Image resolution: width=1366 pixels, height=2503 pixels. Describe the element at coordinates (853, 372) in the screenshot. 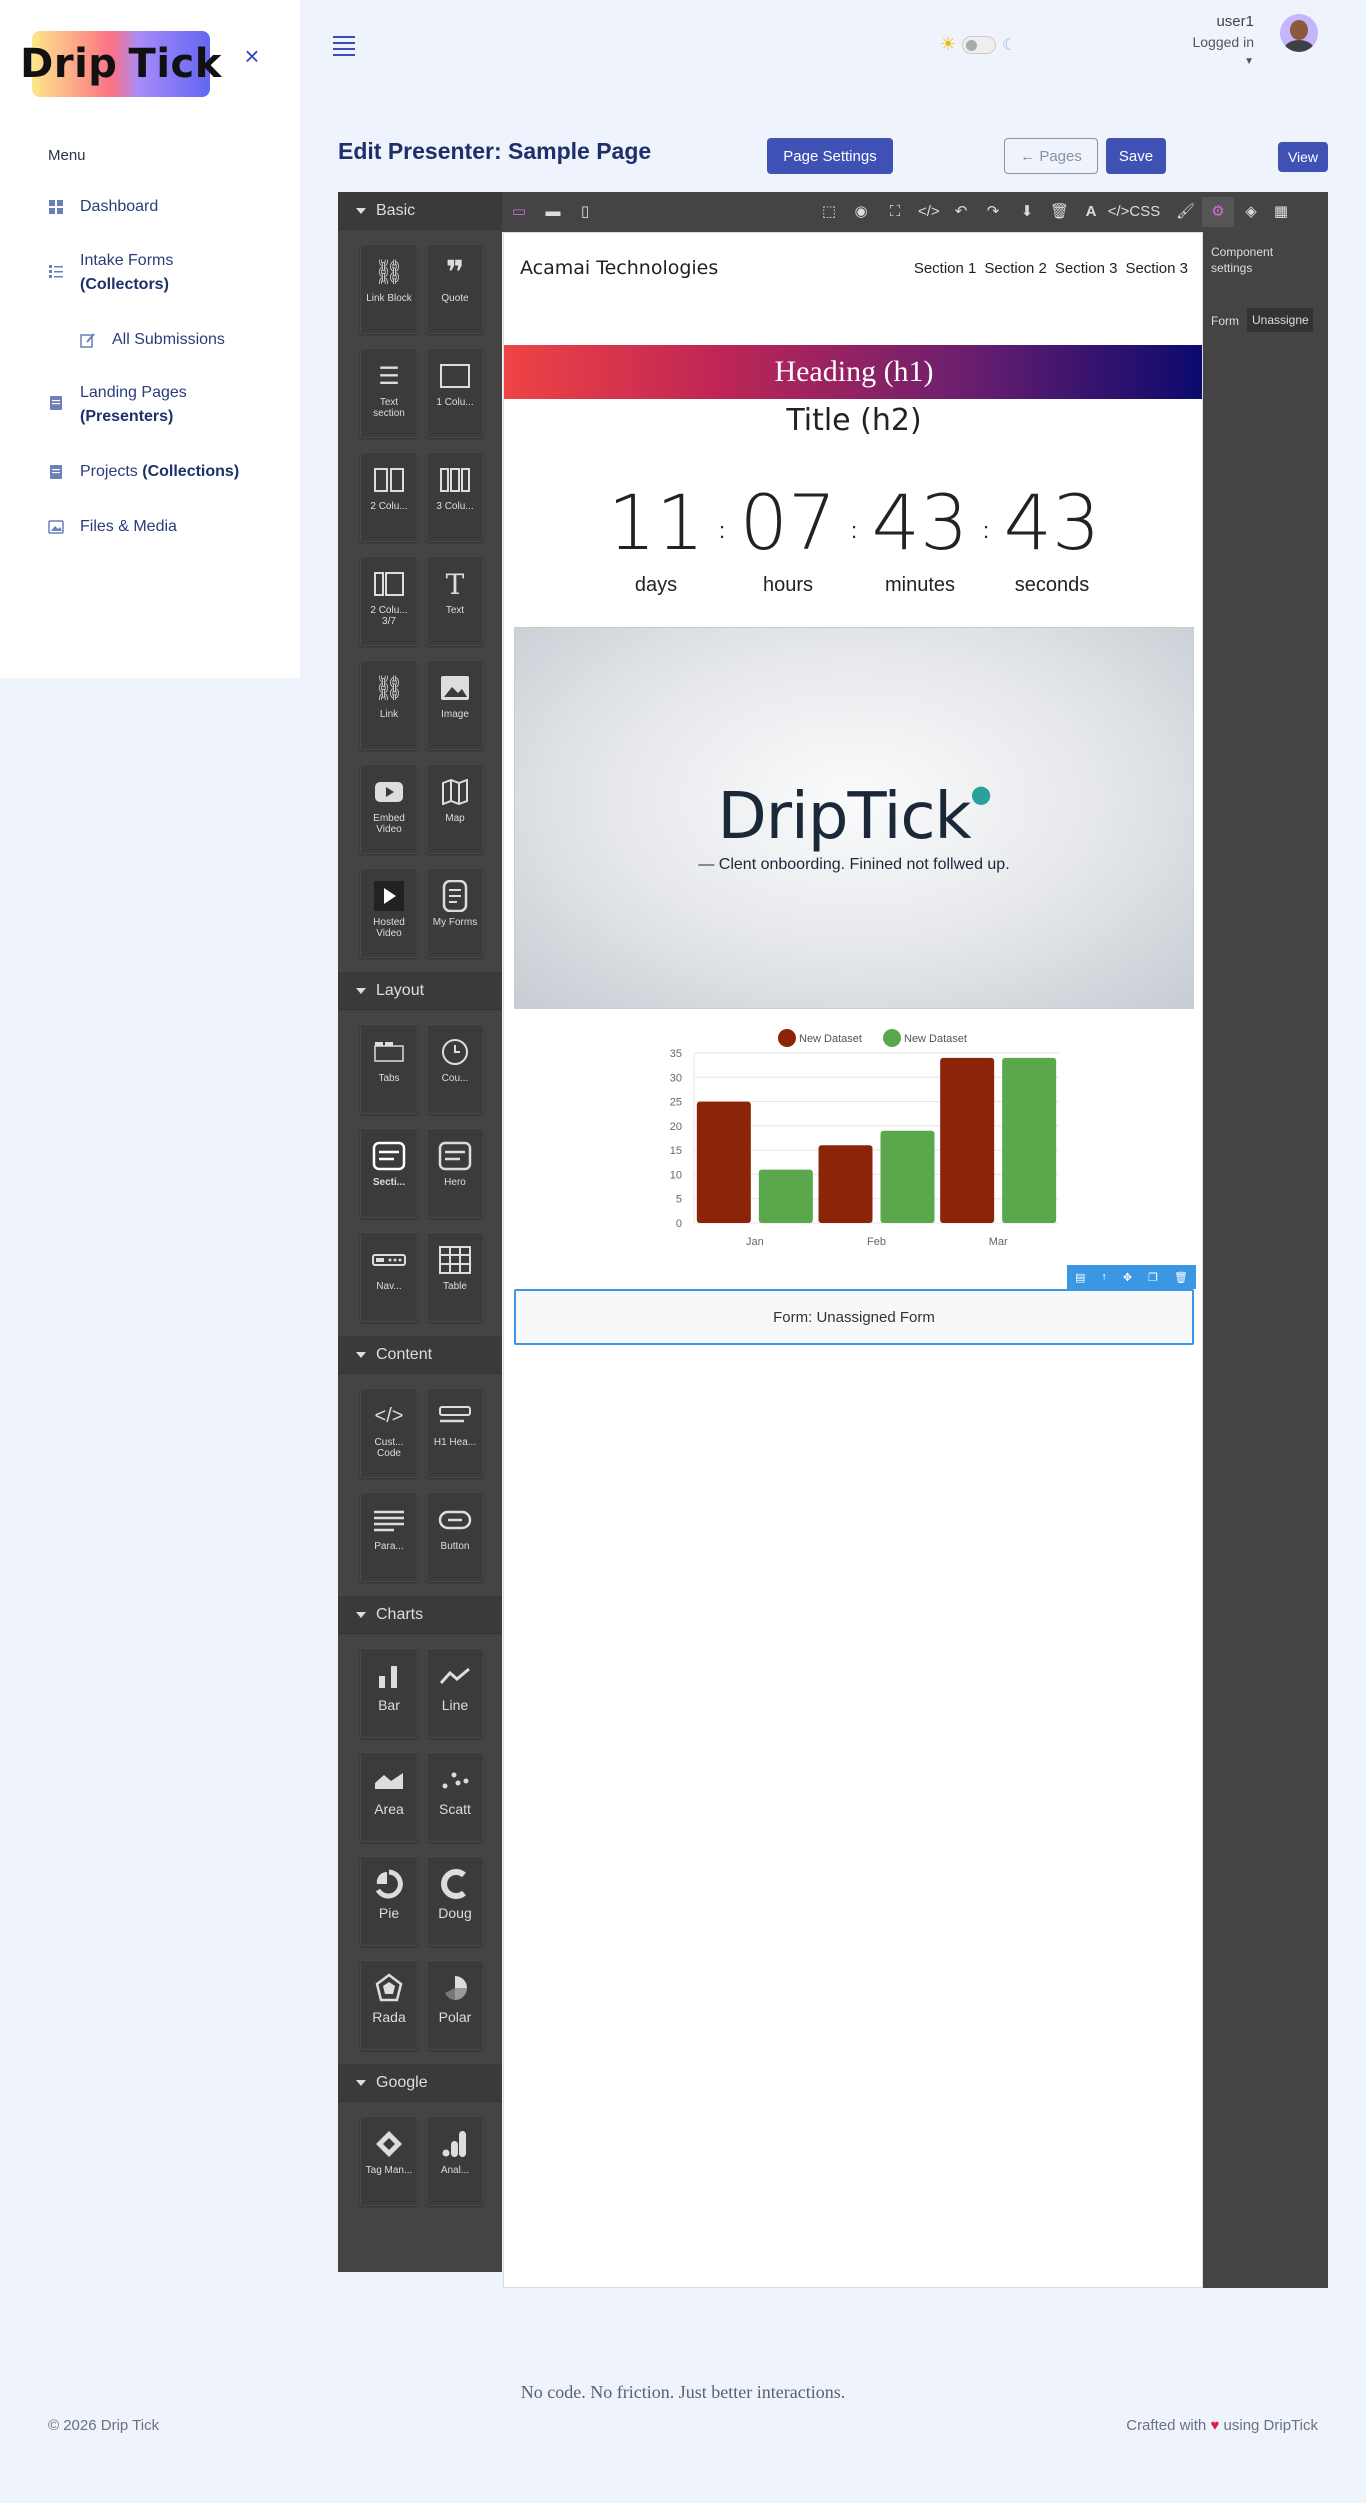

I see `canvas-heading-h1: Heading (h1)` at that location.